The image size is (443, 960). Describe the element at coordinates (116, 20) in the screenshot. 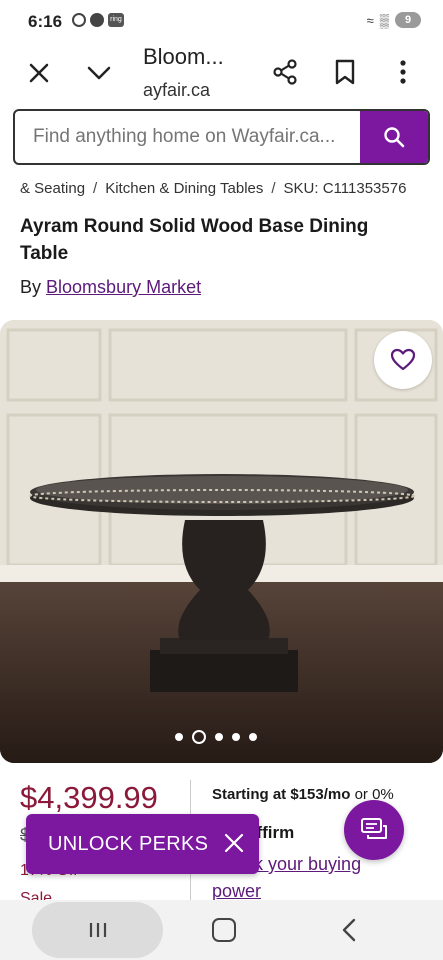

I see `ring-icon: ring` at that location.